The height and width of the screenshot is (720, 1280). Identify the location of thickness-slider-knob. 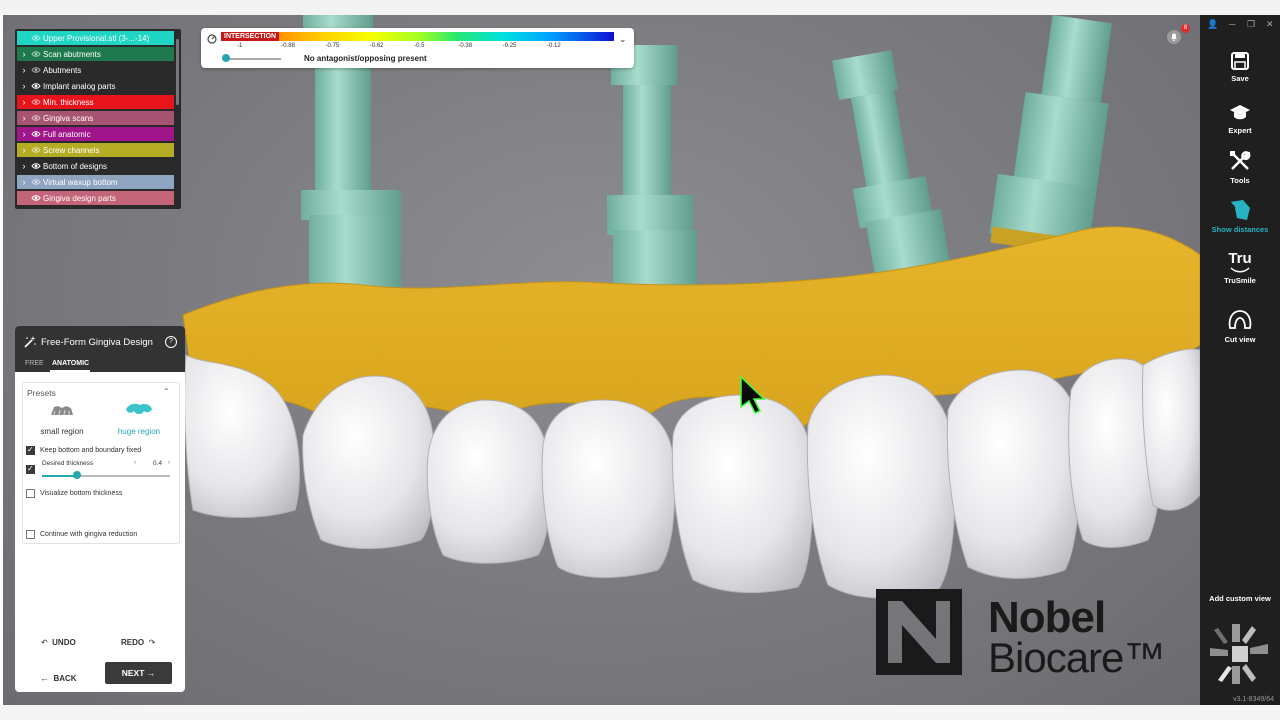
(76, 475).